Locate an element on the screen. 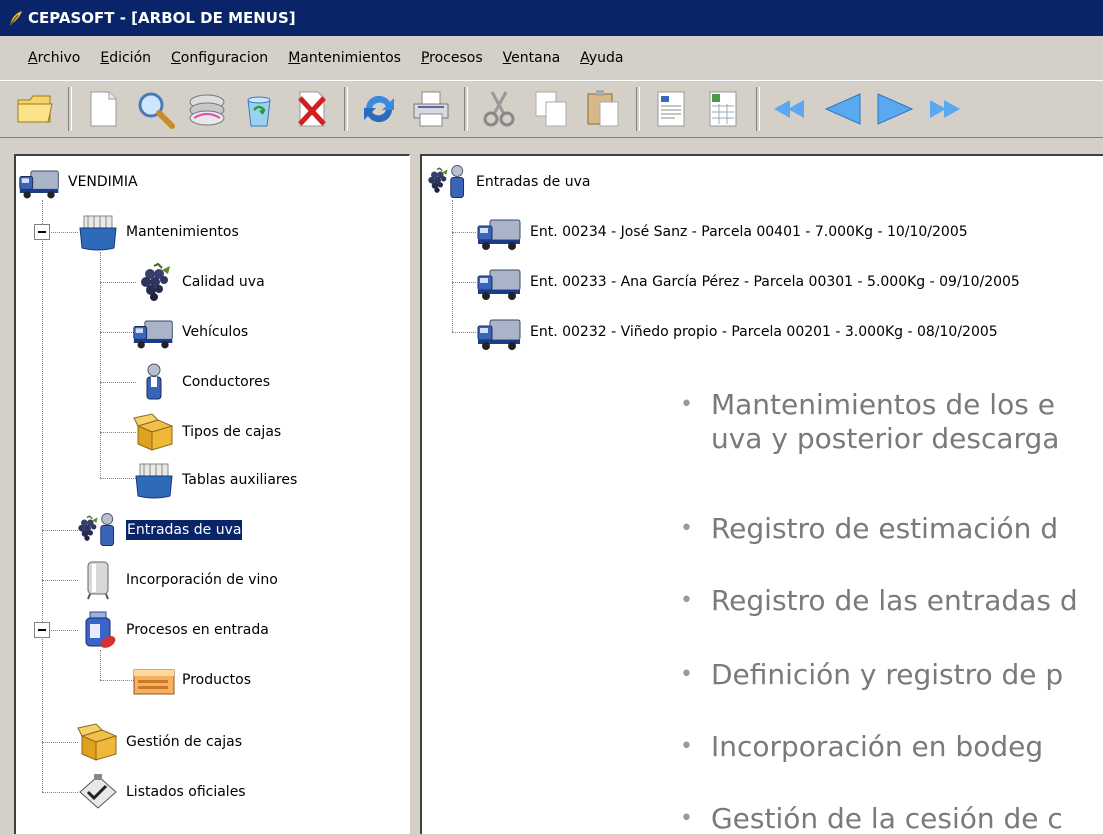 The height and width of the screenshot is (836, 1103). menu-configuracion: Configuracion is located at coordinates (219, 58).